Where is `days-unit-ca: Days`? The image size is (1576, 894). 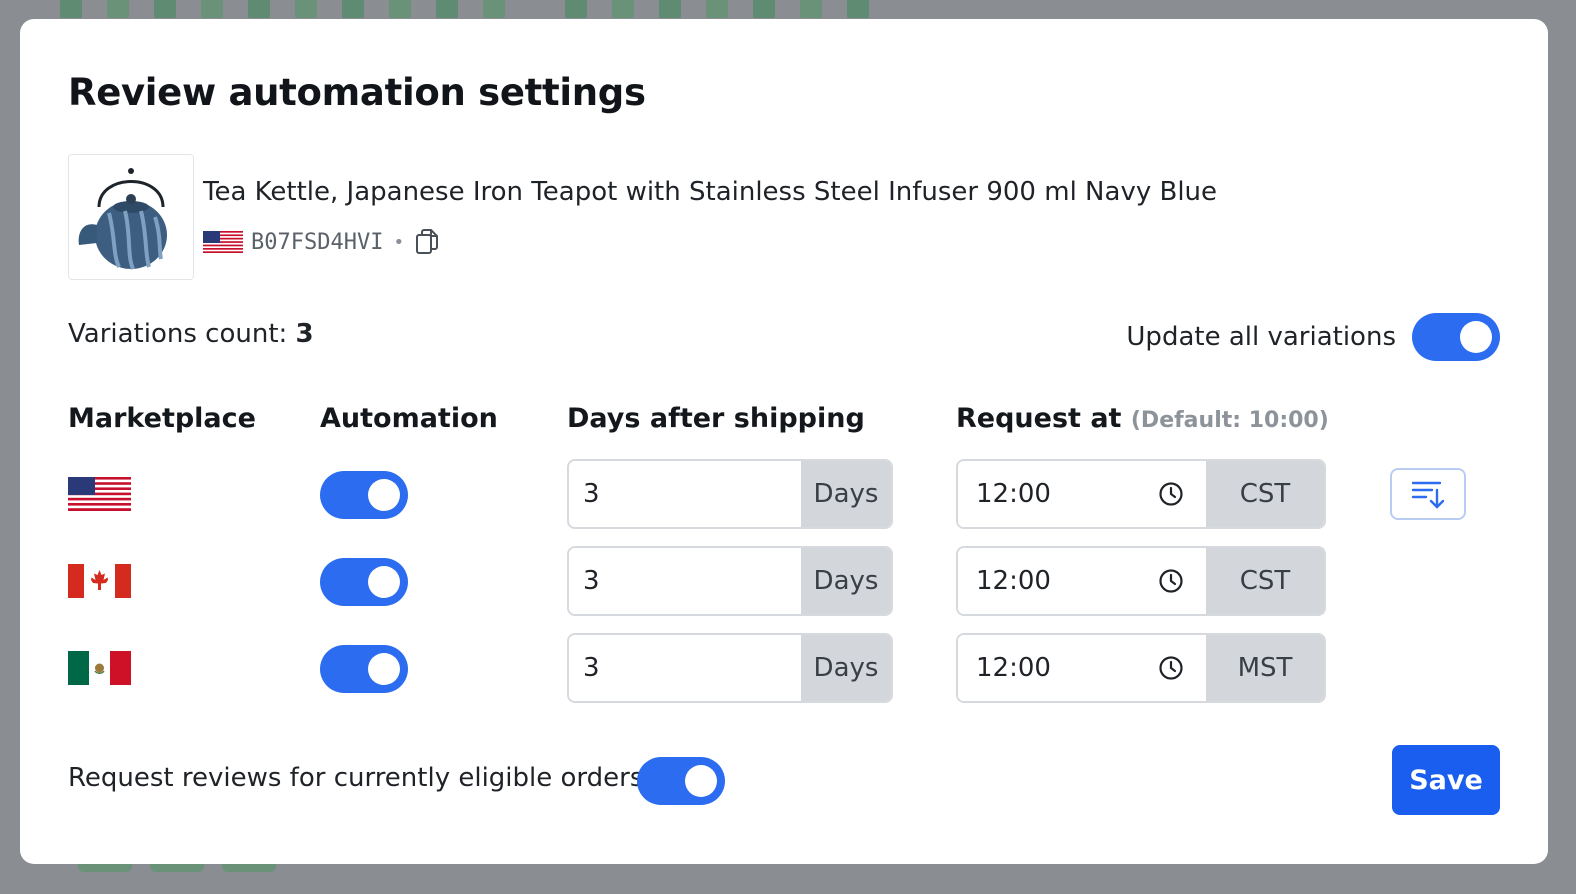 days-unit-ca: Days is located at coordinates (846, 581).